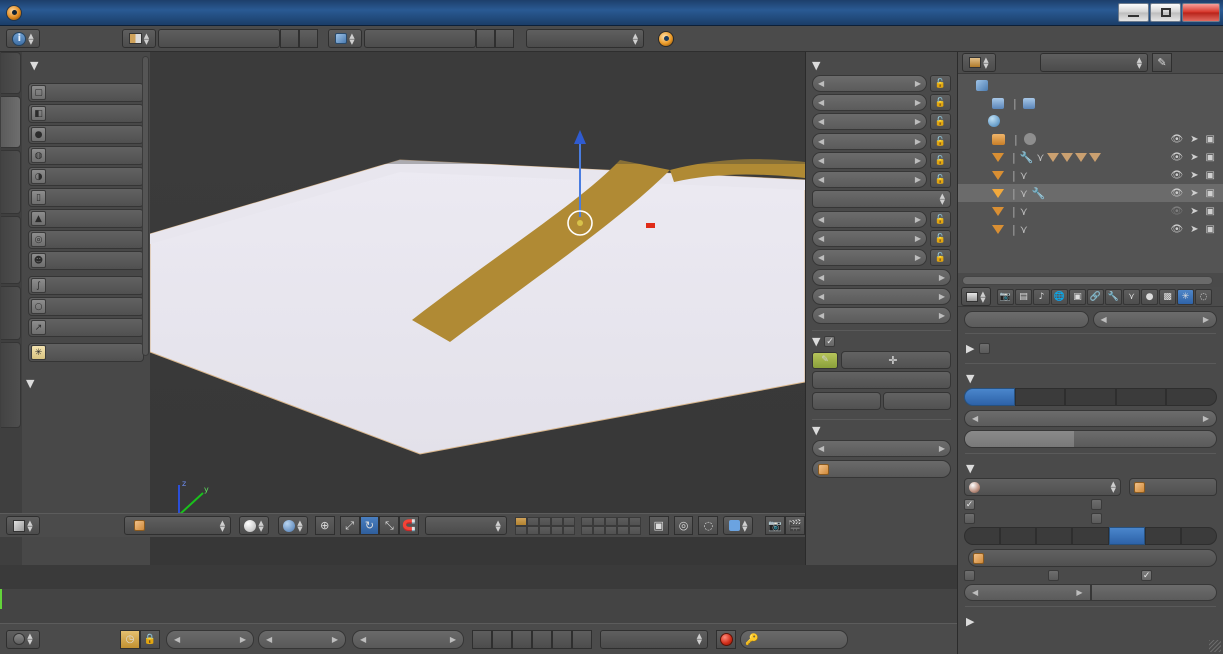 This screenshot has height=654, width=1223. Describe the element at coordinates (985, 348) in the screenshot. I see `rotation-enable-checkbox` at that location.